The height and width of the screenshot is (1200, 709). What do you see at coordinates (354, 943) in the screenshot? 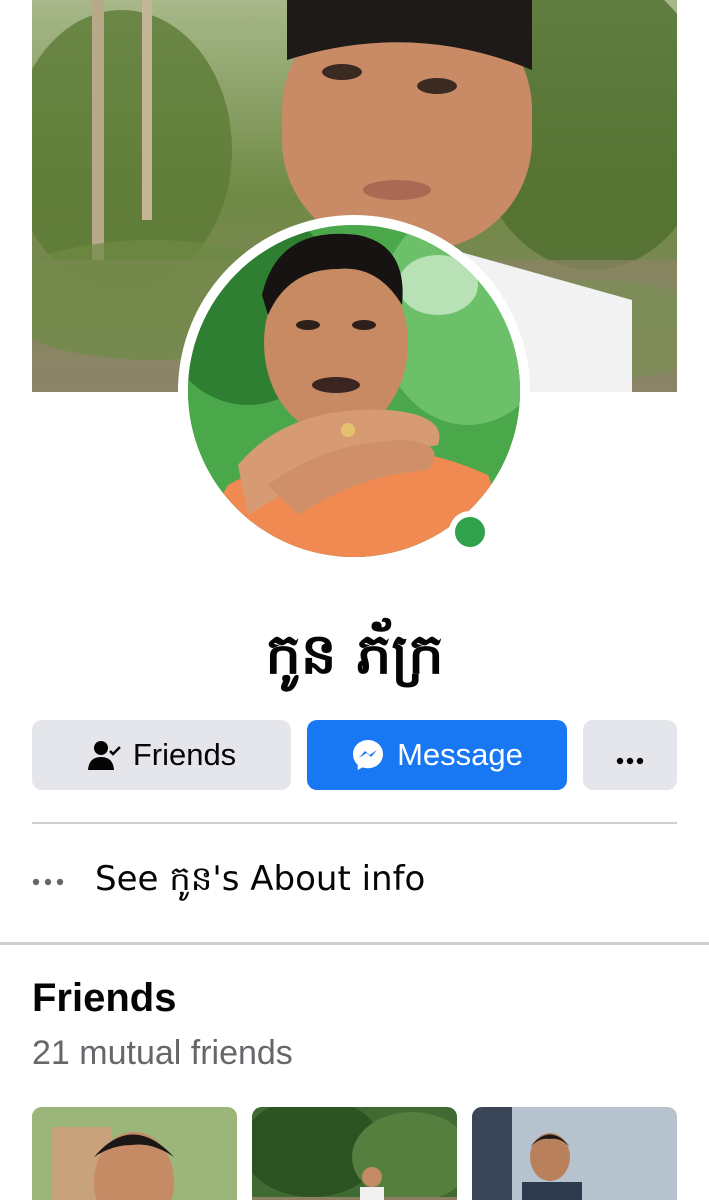
I see `section-separator` at bounding box center [354, 943].